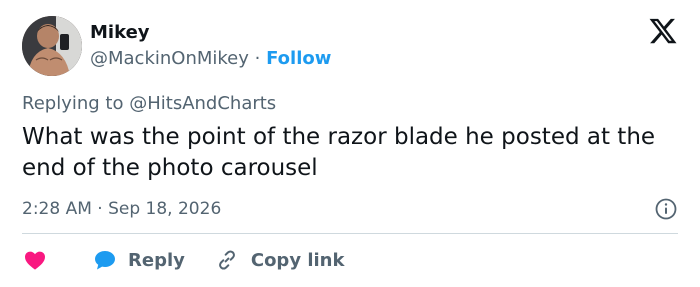 Image resolution: width=700 pixels, height=287 pixels. Describe the element at coordinates (120, 33) in the screenshot. I see `author-name: Mikey` at that location.